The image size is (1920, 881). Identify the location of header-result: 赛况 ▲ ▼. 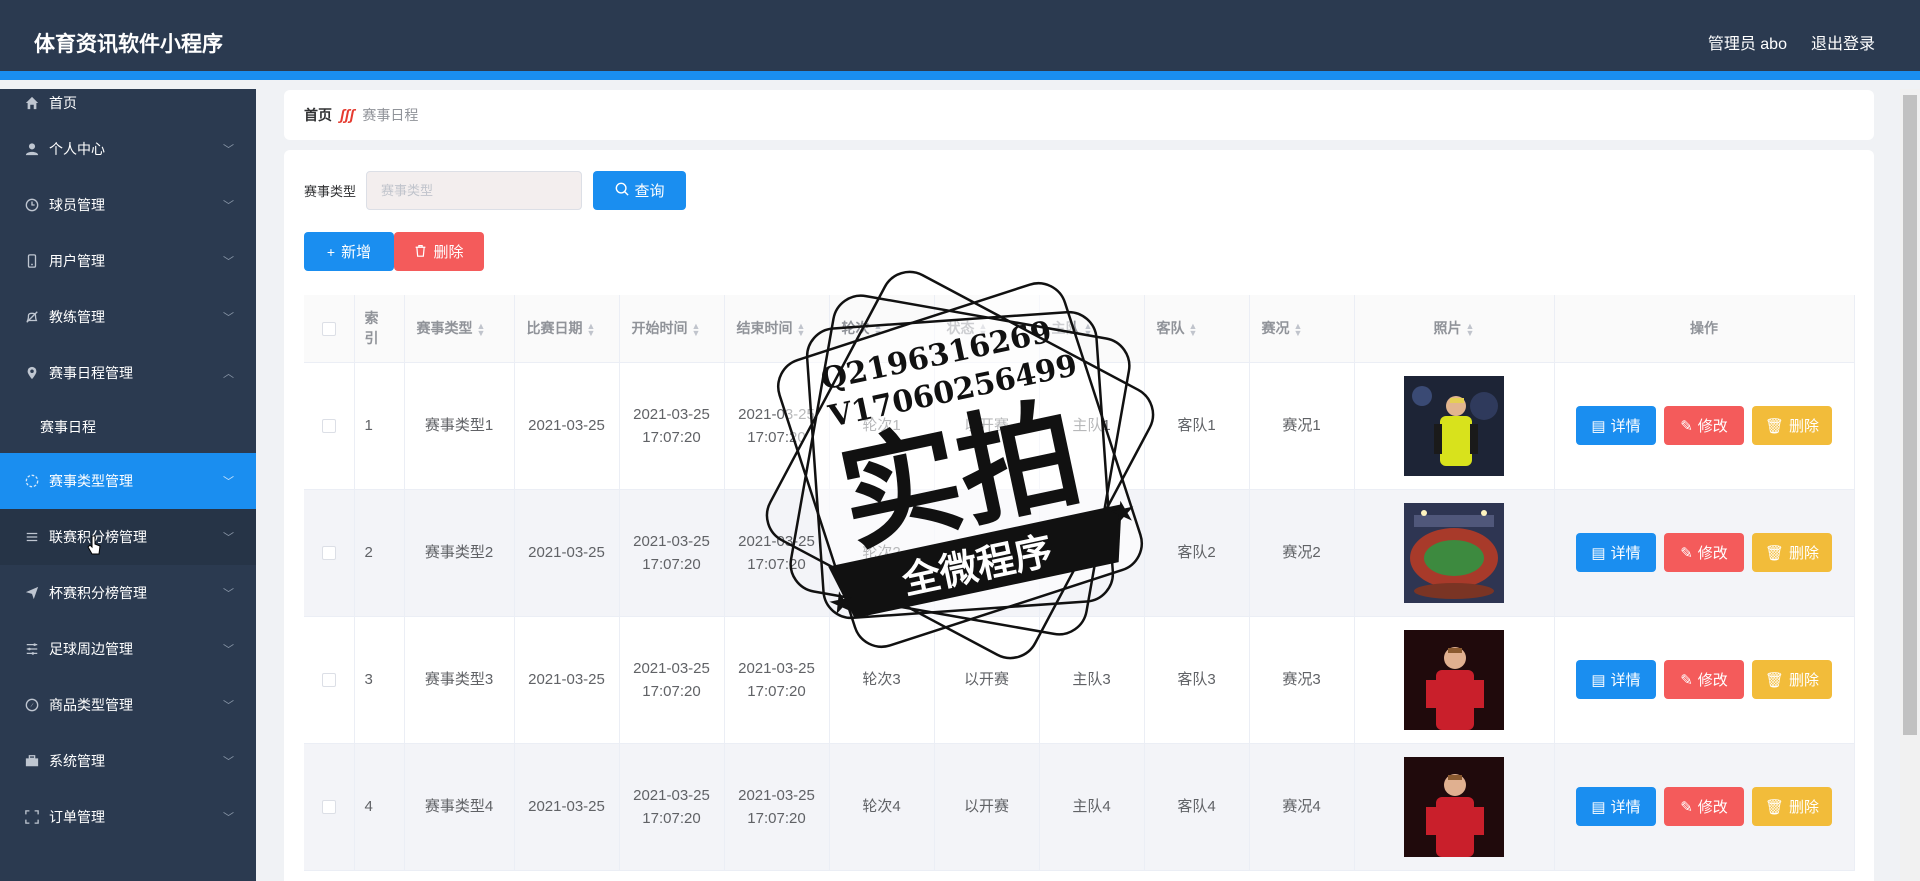
(1302, 329).